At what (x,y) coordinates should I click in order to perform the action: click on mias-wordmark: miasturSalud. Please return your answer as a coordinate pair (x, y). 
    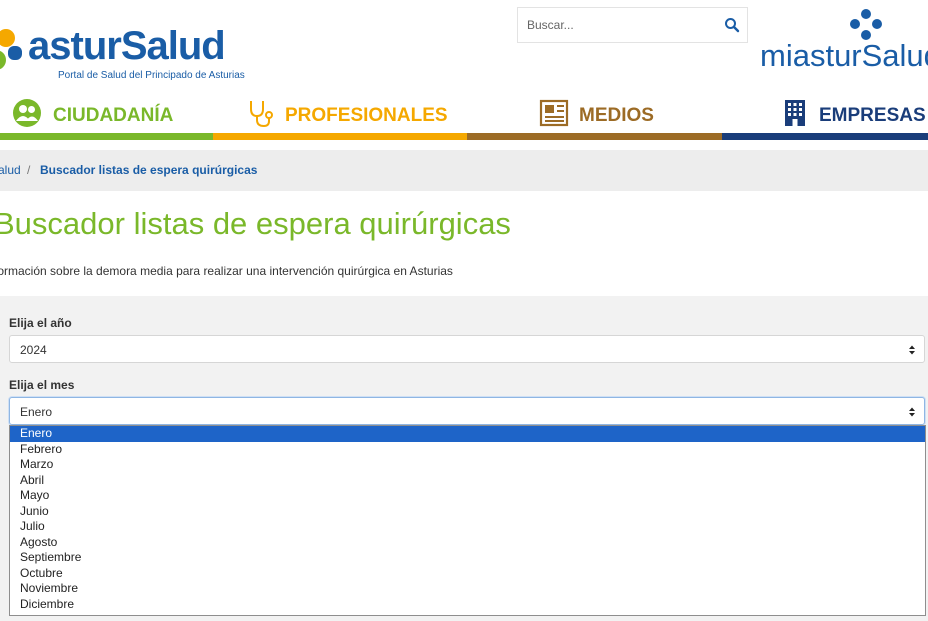
    Looking at the image, I should click on (844, 55).